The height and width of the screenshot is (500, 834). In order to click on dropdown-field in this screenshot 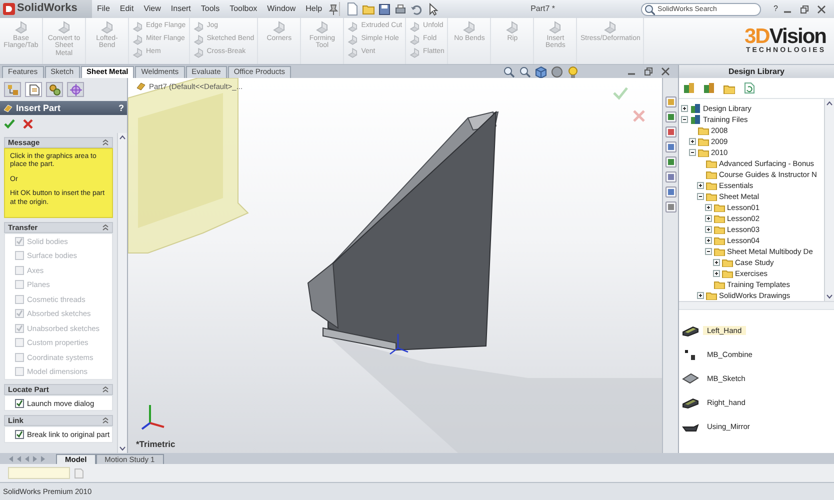, I will do `click(39, 473)`.